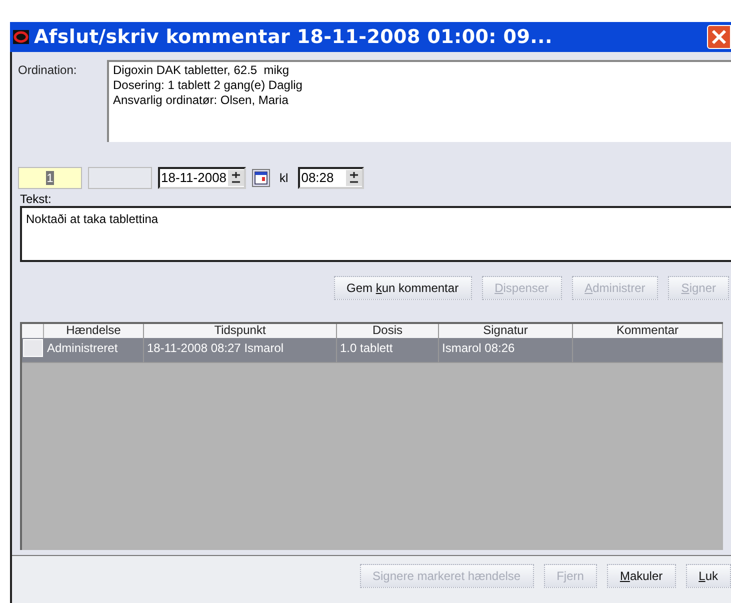 The height and width of the screenshot is (603, 731). Describe the element at coordinates (21, 37) in the screenshot. I see `app-logo-icon` at that location.